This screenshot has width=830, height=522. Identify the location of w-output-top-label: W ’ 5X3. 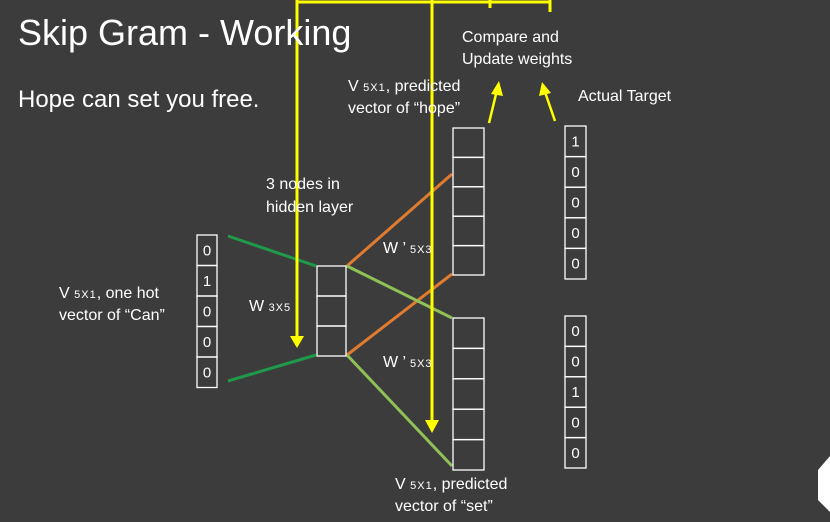
(408, 249).